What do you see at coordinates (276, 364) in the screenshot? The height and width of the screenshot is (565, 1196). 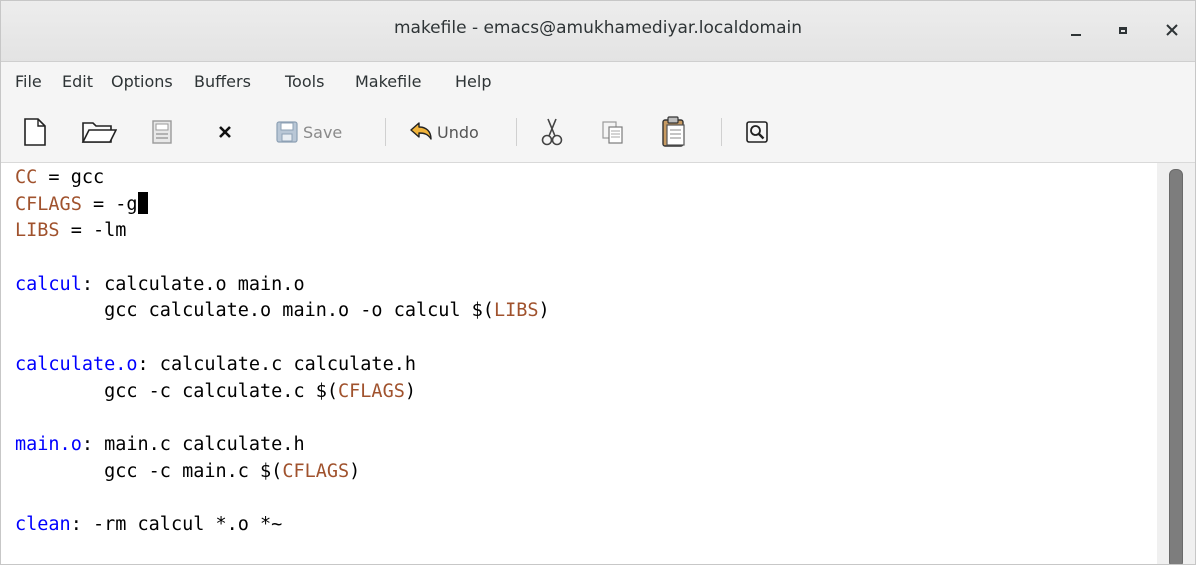 I see `code-text: : calculate.c calculate.h` at bounding box center [276, 364].